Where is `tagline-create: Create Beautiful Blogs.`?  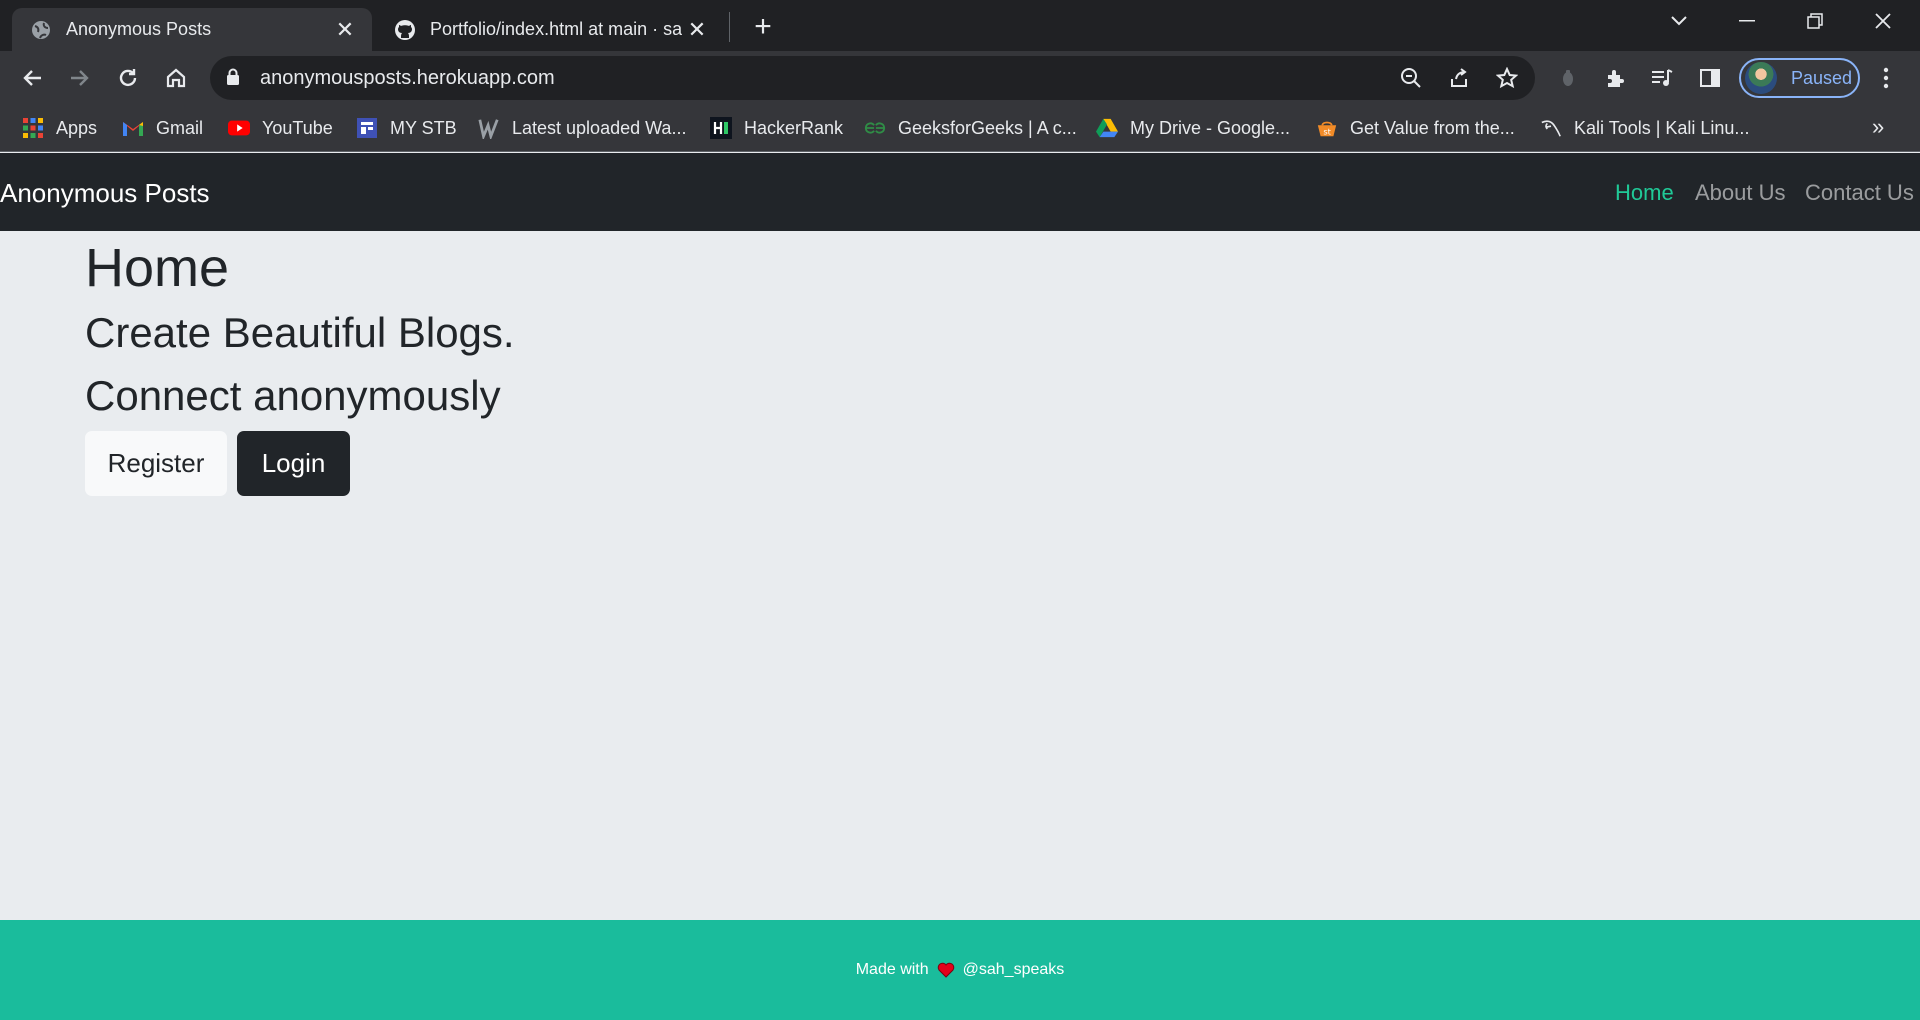
tagline-create: Create Beautiful Blogs. is located at coordinates (300, 332).